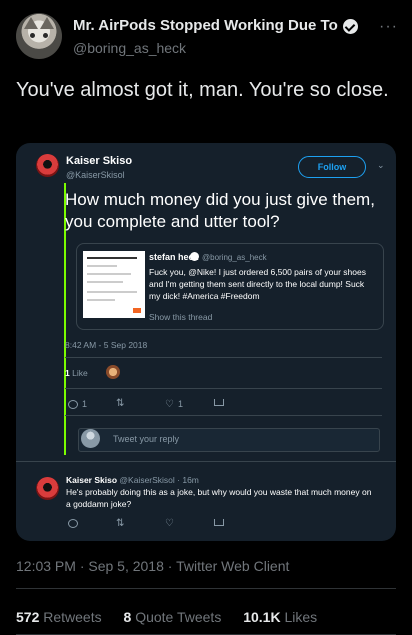  What do you see at coordinates (146, 439) in the screenshot?
I see `reply-placeholder: Tweet your reply` at bounding box center [146, 439].